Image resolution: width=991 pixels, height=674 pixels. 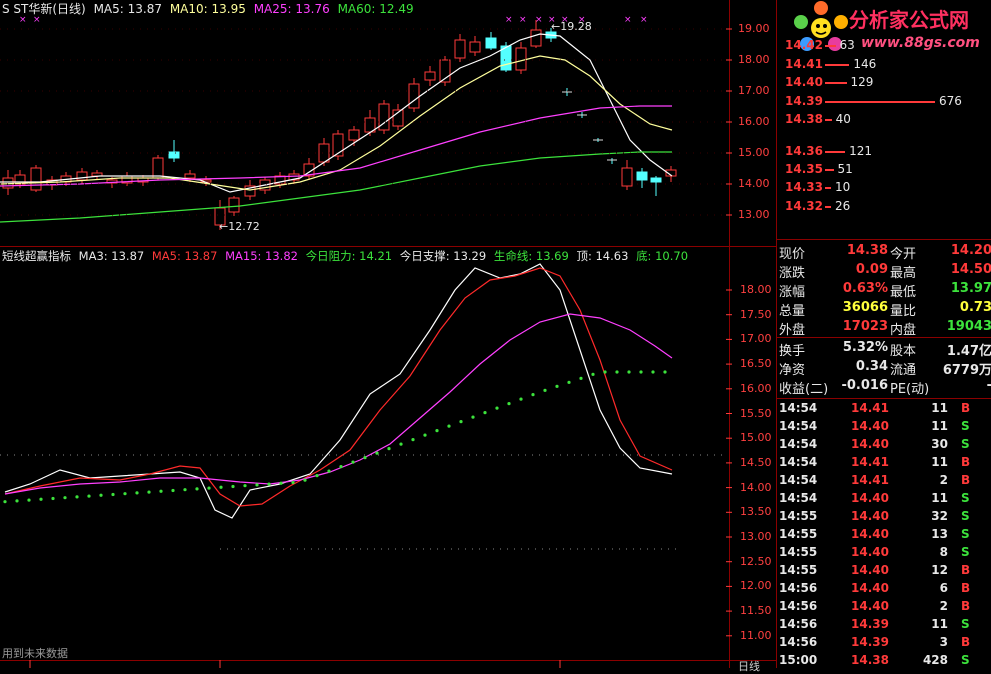 What do you see at coordinates (884, 271) in the screenshot?
I see `quote-row: 涨跌 0.09 最高 14.50` at bounding box center [884, 271].